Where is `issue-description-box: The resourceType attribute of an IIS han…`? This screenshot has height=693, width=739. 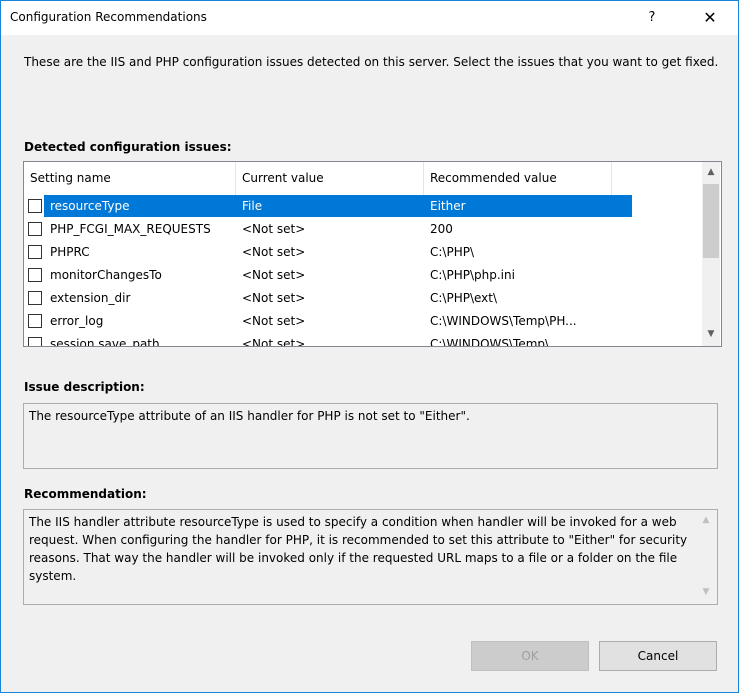 issue-description-box: The resourceType attribute of an IIS han… is located at coordinates (370, 436).